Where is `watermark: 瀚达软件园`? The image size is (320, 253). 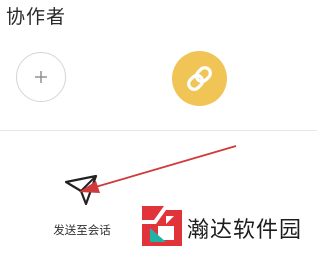
watermark: 瀚达软件园 is located at coordinates (225, 227).